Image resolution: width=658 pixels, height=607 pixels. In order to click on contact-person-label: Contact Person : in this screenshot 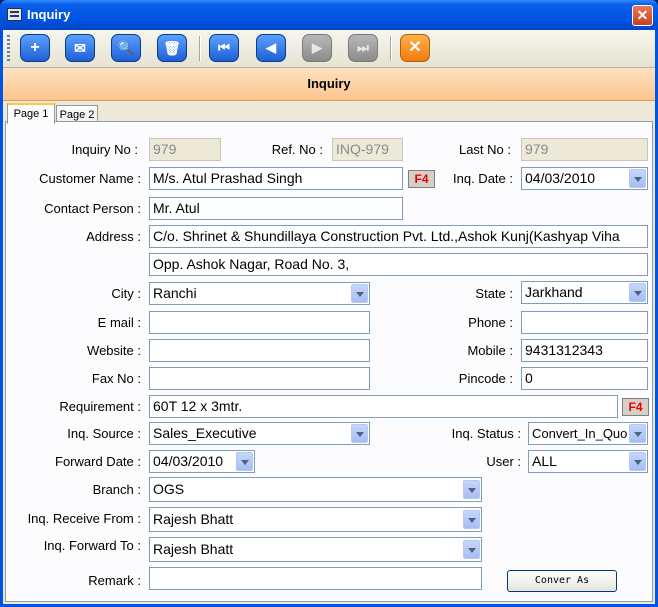, I will do `click(92, 208)`.